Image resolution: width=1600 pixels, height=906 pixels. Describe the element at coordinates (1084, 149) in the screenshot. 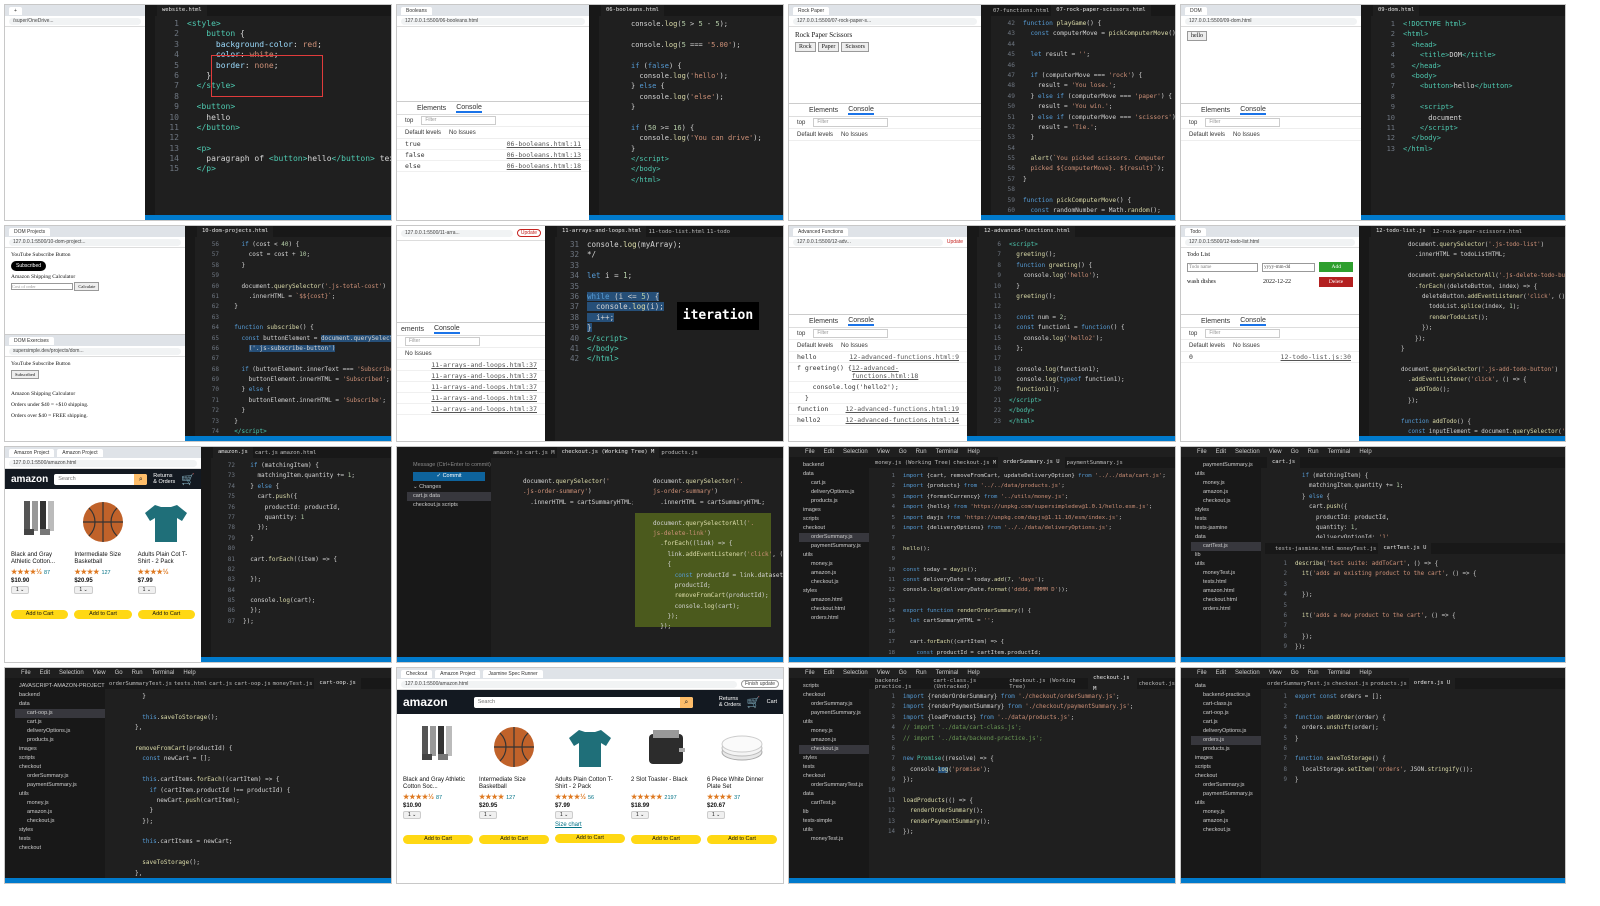

I see `code-line: 54` at that location.